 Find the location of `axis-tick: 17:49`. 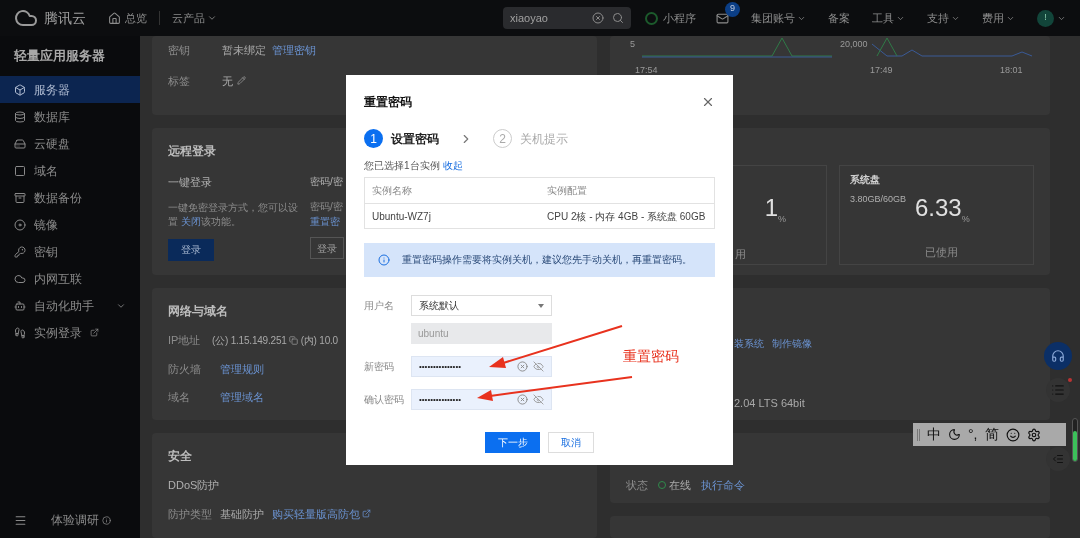

axis-tick: 17:49 is located at coordinates (881, 70).